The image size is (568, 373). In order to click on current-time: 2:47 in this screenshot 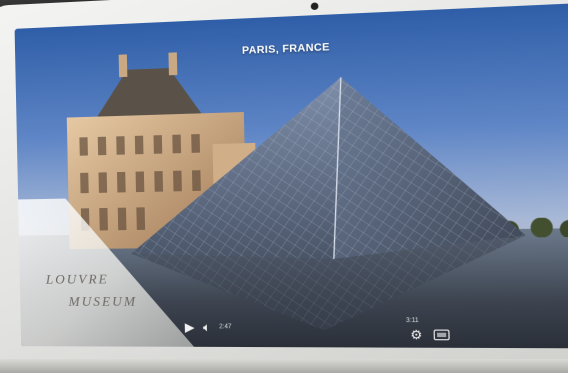, I will do `click(225, 327)`.